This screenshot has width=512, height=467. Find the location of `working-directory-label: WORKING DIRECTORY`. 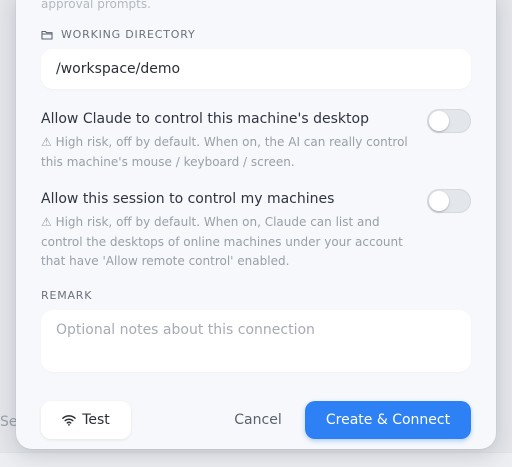

working-directory-label: WORKING DIRECTORY is located at coordinates (118, 34).